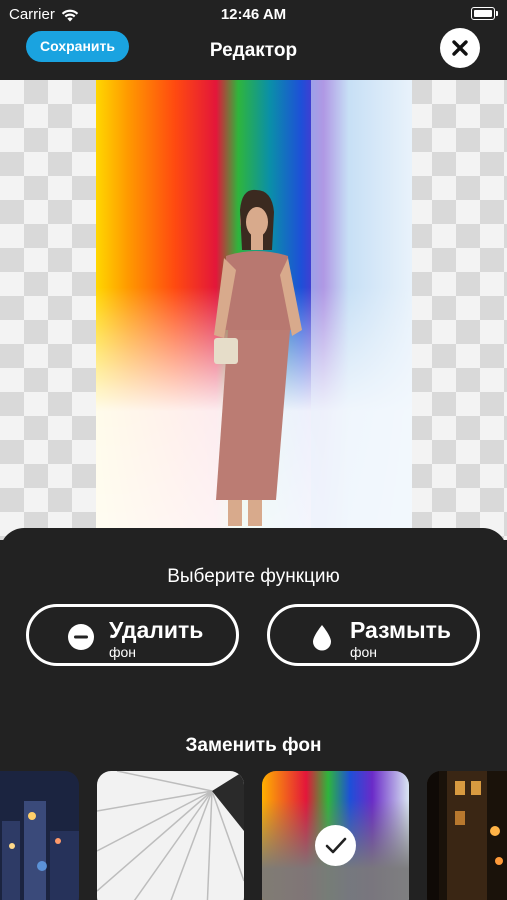 This screenshot has width=507, height=900. Describe the element at coordinates (401, 630) in the screenshot. I see `blur-title: Размыть` at that location.